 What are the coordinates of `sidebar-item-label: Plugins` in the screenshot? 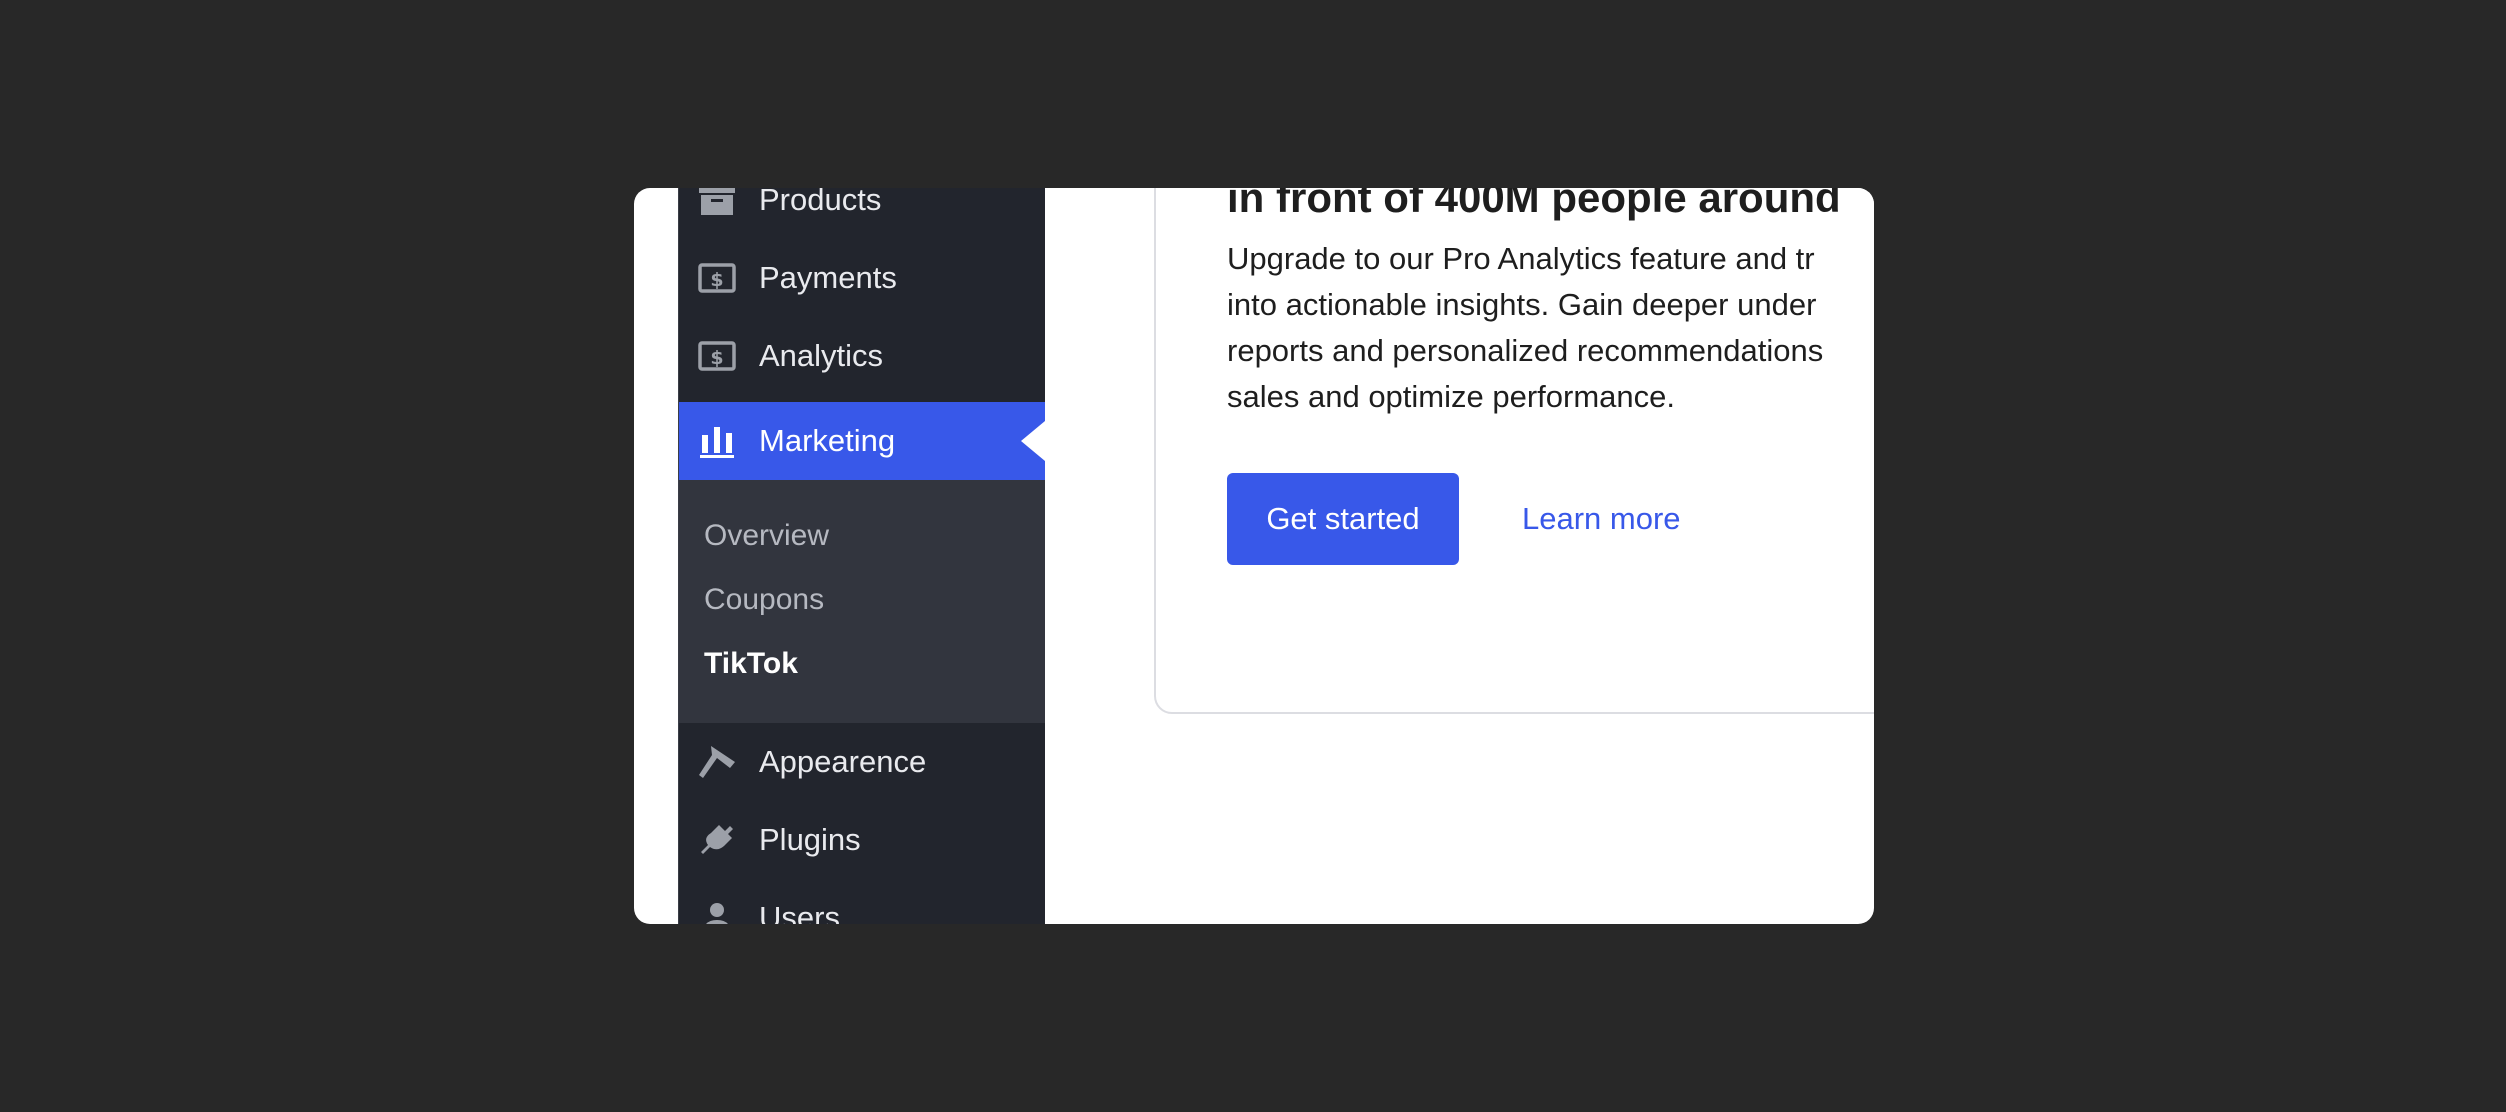 It's located at (810, 839).